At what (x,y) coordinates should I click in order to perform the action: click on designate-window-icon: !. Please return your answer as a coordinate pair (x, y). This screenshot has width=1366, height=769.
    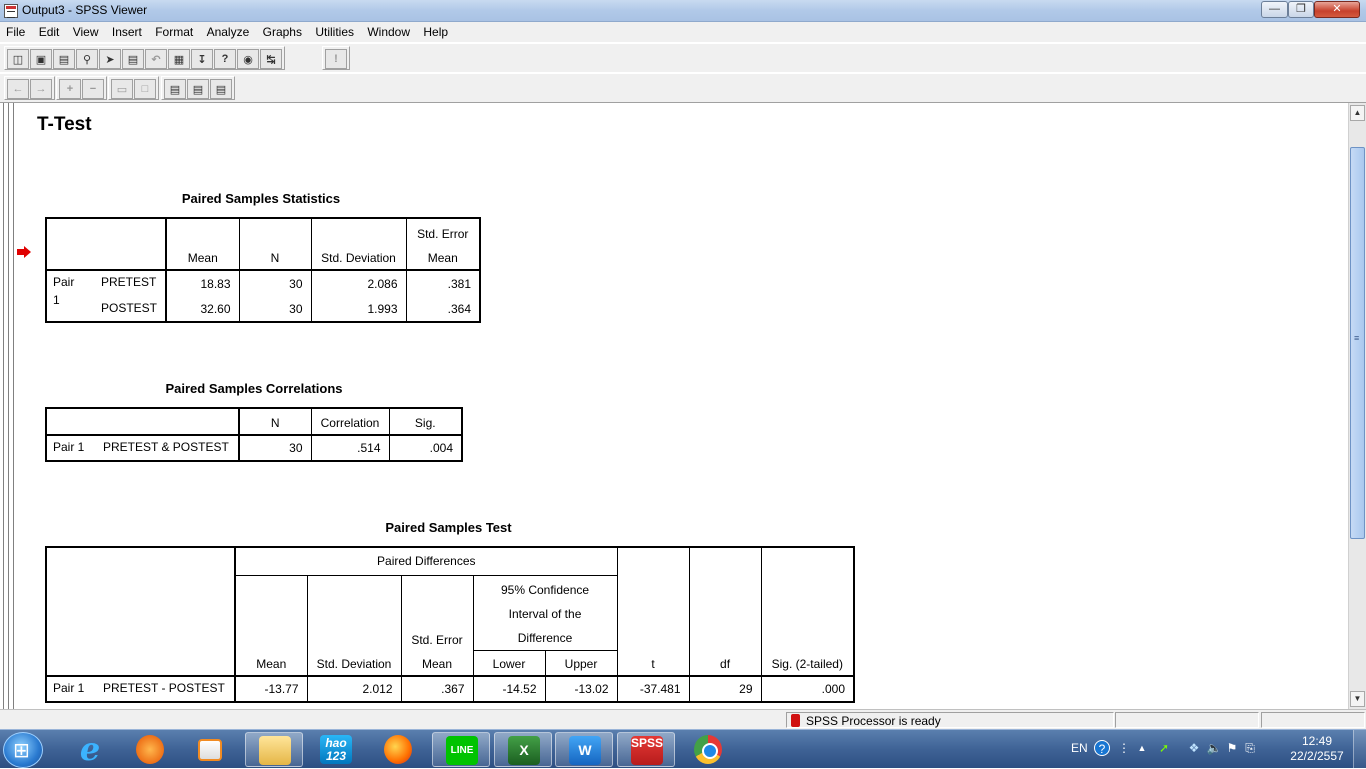
    Looking at the image, I should click on (336, 59).